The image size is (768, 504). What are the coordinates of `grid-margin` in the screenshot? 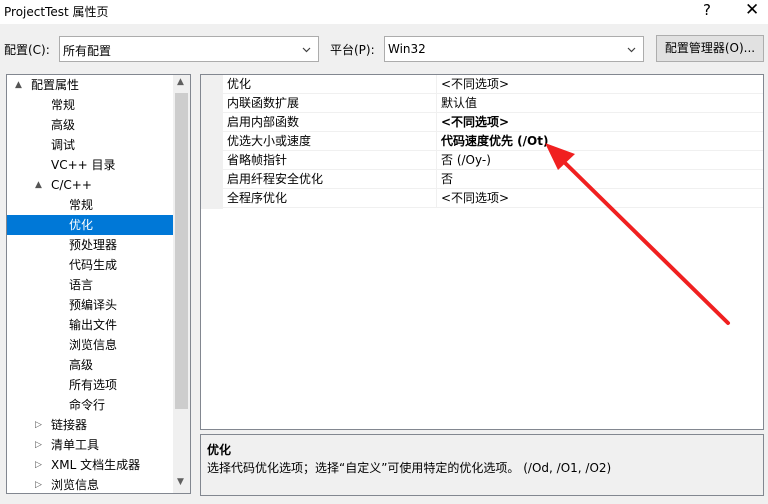 It's located at (212, 142).